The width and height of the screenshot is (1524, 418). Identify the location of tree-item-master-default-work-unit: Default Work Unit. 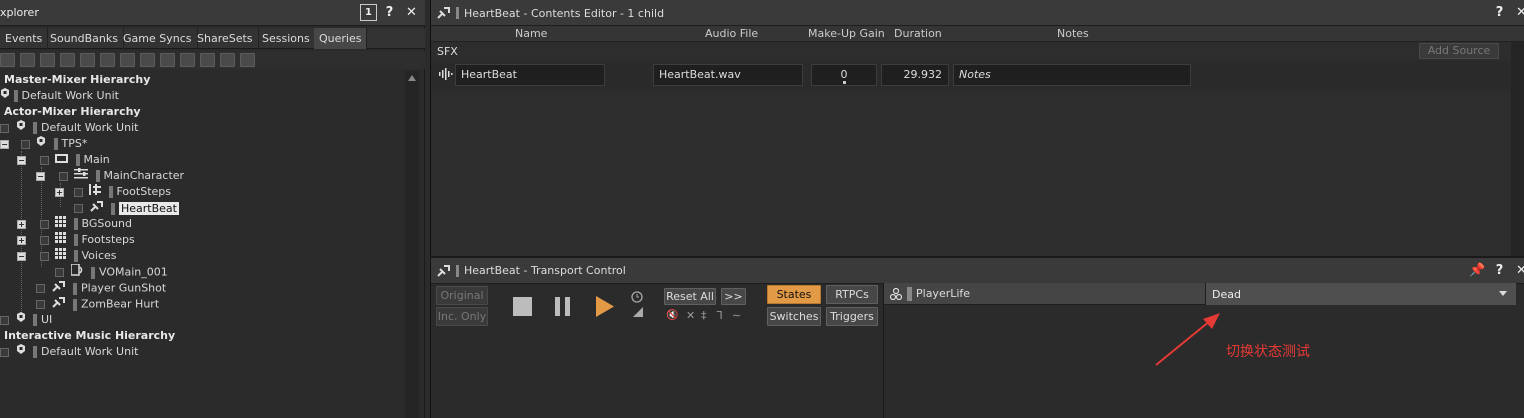
(59, 96).